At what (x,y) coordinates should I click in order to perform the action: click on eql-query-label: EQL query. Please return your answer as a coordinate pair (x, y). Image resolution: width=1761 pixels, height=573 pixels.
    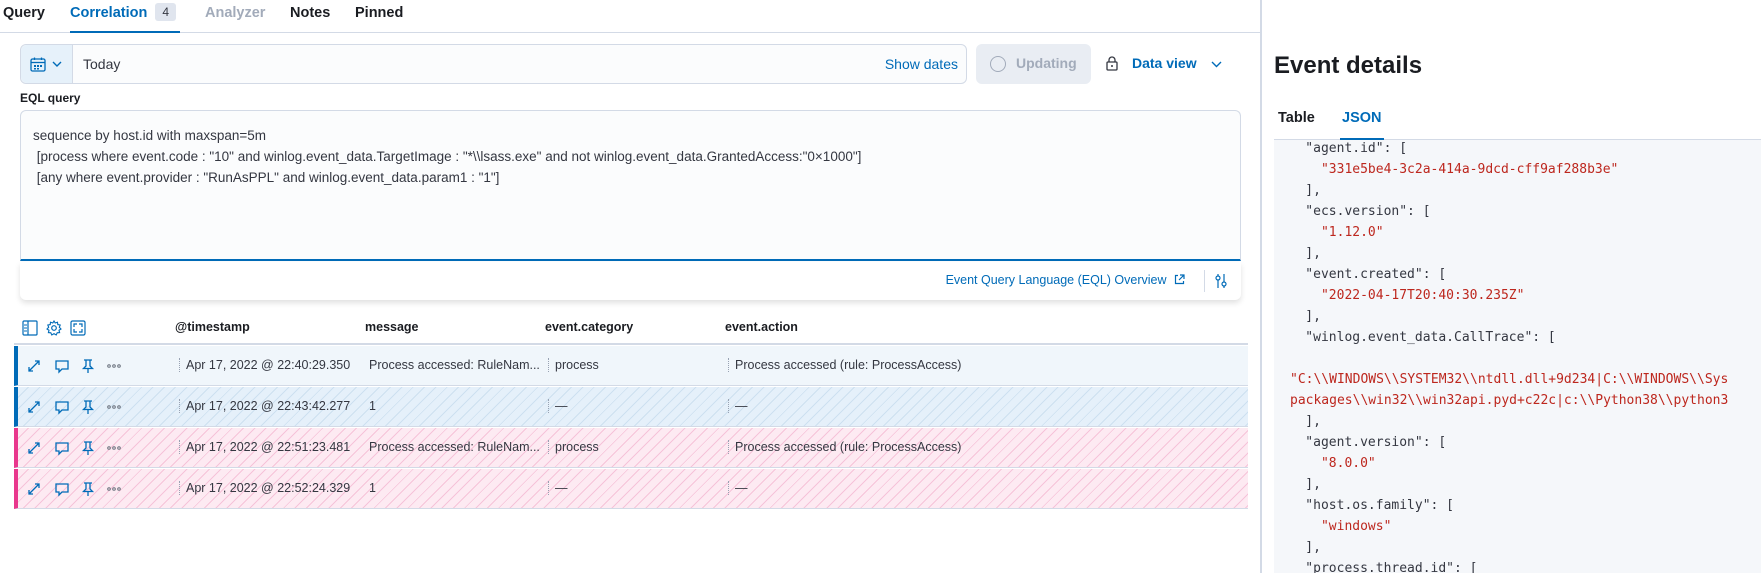
    Looking at the image, I should click on (50, 98).